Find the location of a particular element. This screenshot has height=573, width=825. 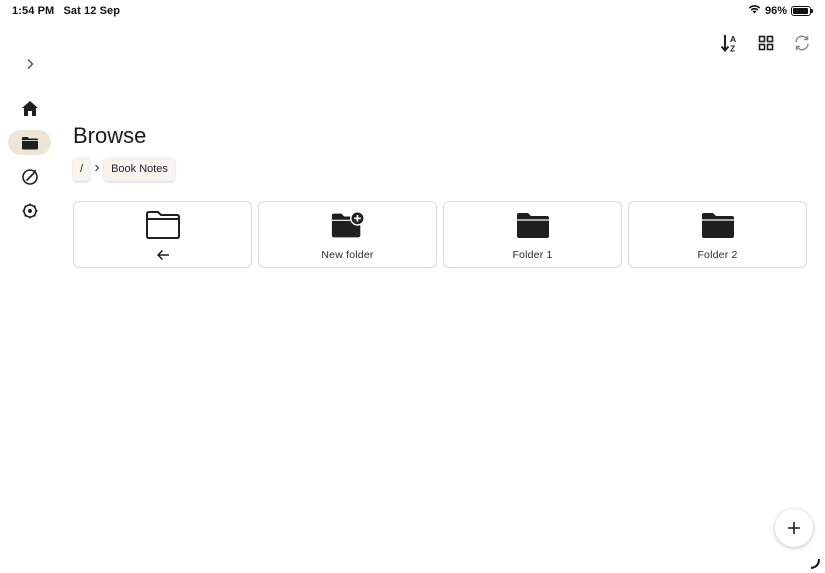

sync-button is located at coordinates (802, 43).